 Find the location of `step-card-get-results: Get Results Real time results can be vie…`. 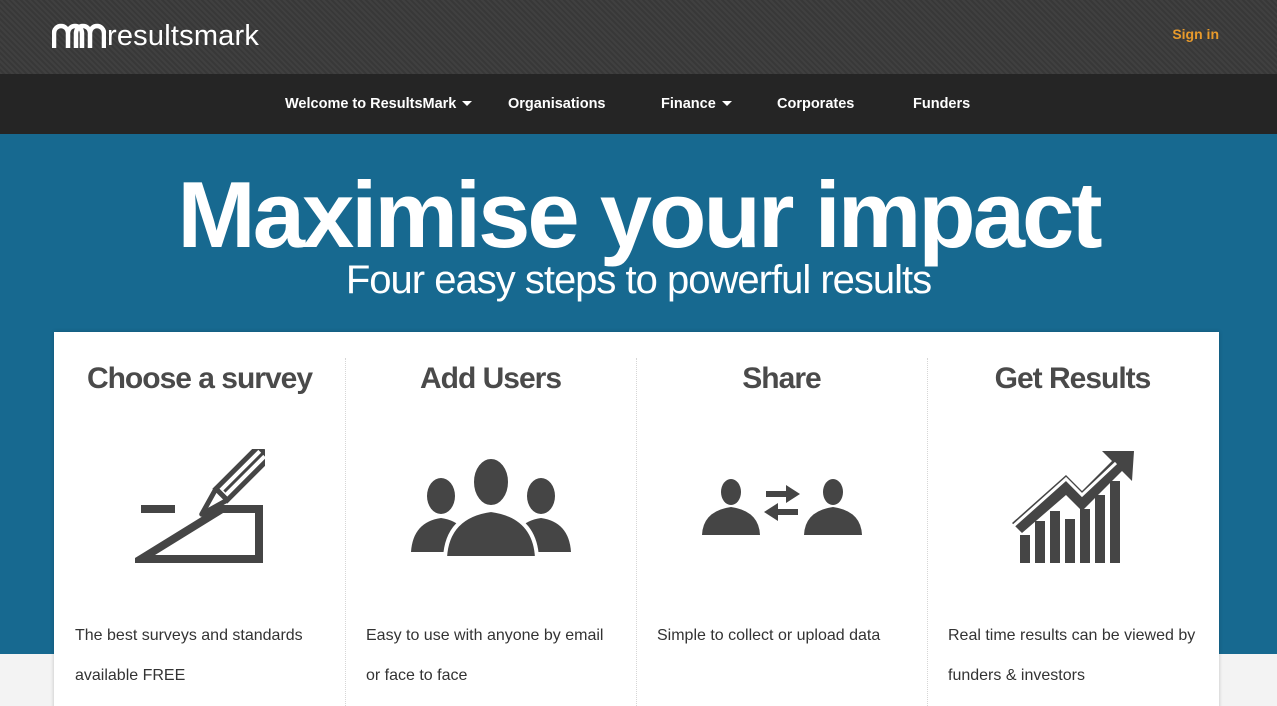

step-card-get-results: Get Results Real time results can be vie… is located at coordinates (1072, 519).